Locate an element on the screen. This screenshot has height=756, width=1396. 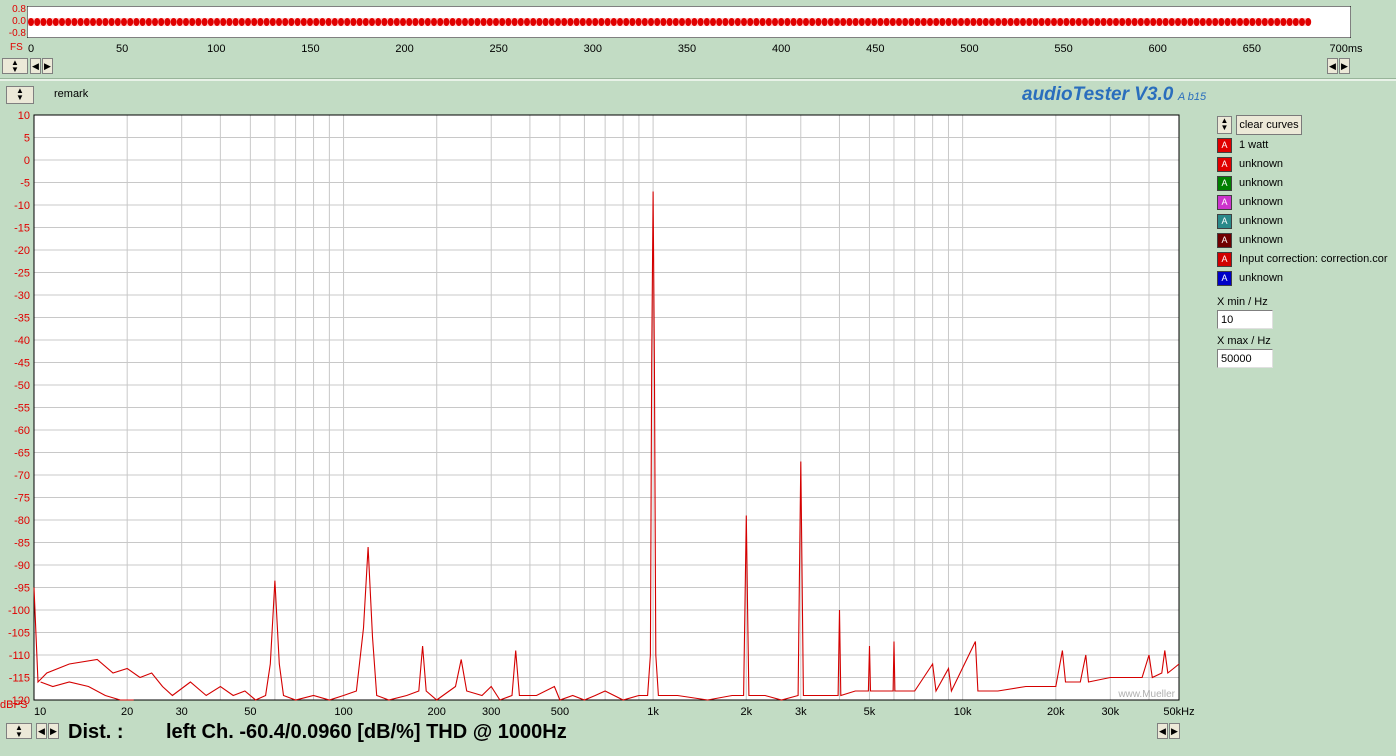
panel-separator is located at coordinates (698, 79).